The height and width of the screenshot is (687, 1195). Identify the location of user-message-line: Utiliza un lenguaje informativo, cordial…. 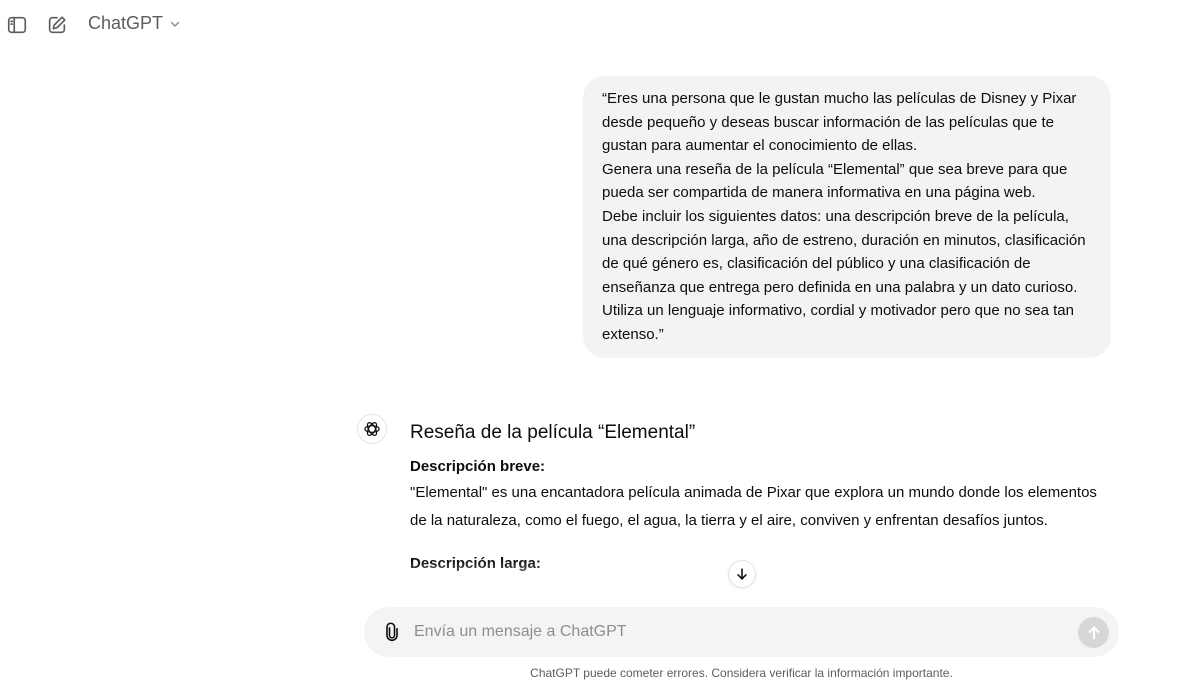
(838, 322).